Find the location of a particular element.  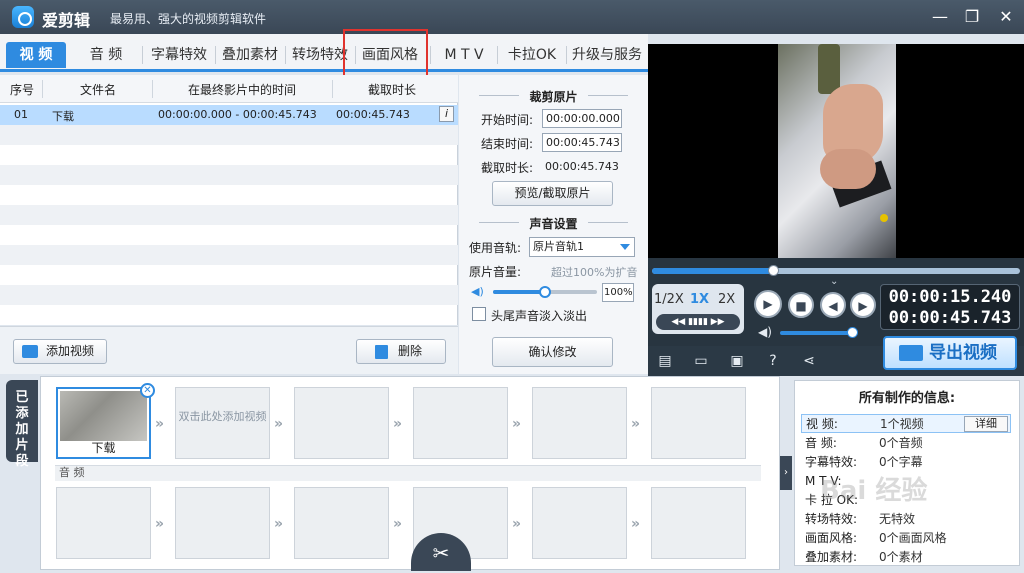

expand-arrow-icon: › is located at coordinates (786, 473).